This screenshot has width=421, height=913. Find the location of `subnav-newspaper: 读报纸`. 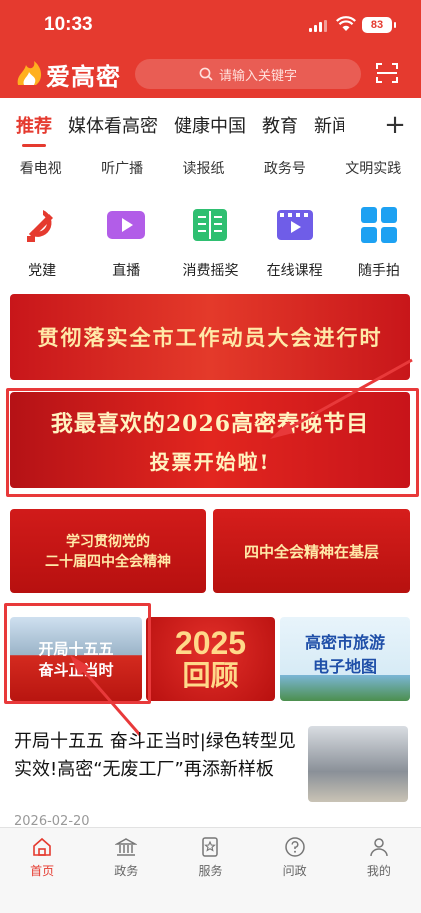

subnav-newspaper: 读报纸 is located at coordinates (203, 172).